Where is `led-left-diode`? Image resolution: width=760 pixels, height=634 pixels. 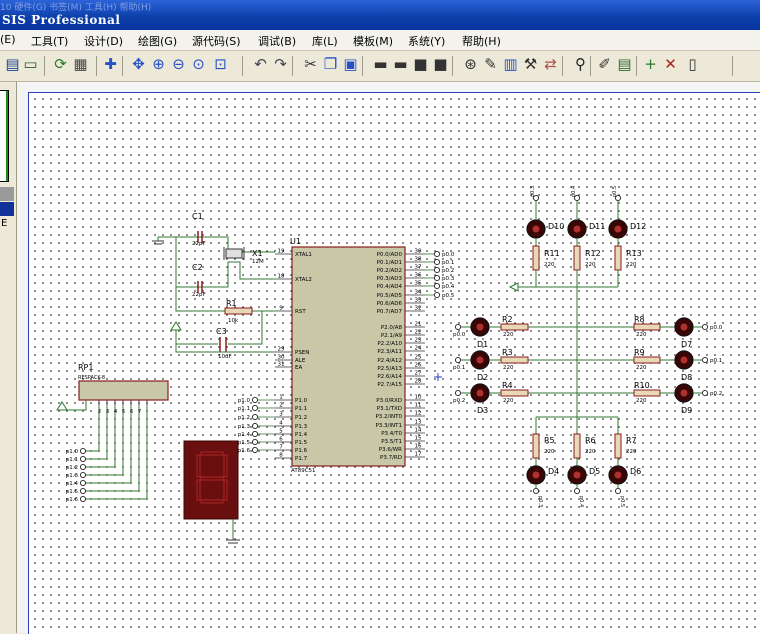 led-left-diode is located at coordinates (480, 327).